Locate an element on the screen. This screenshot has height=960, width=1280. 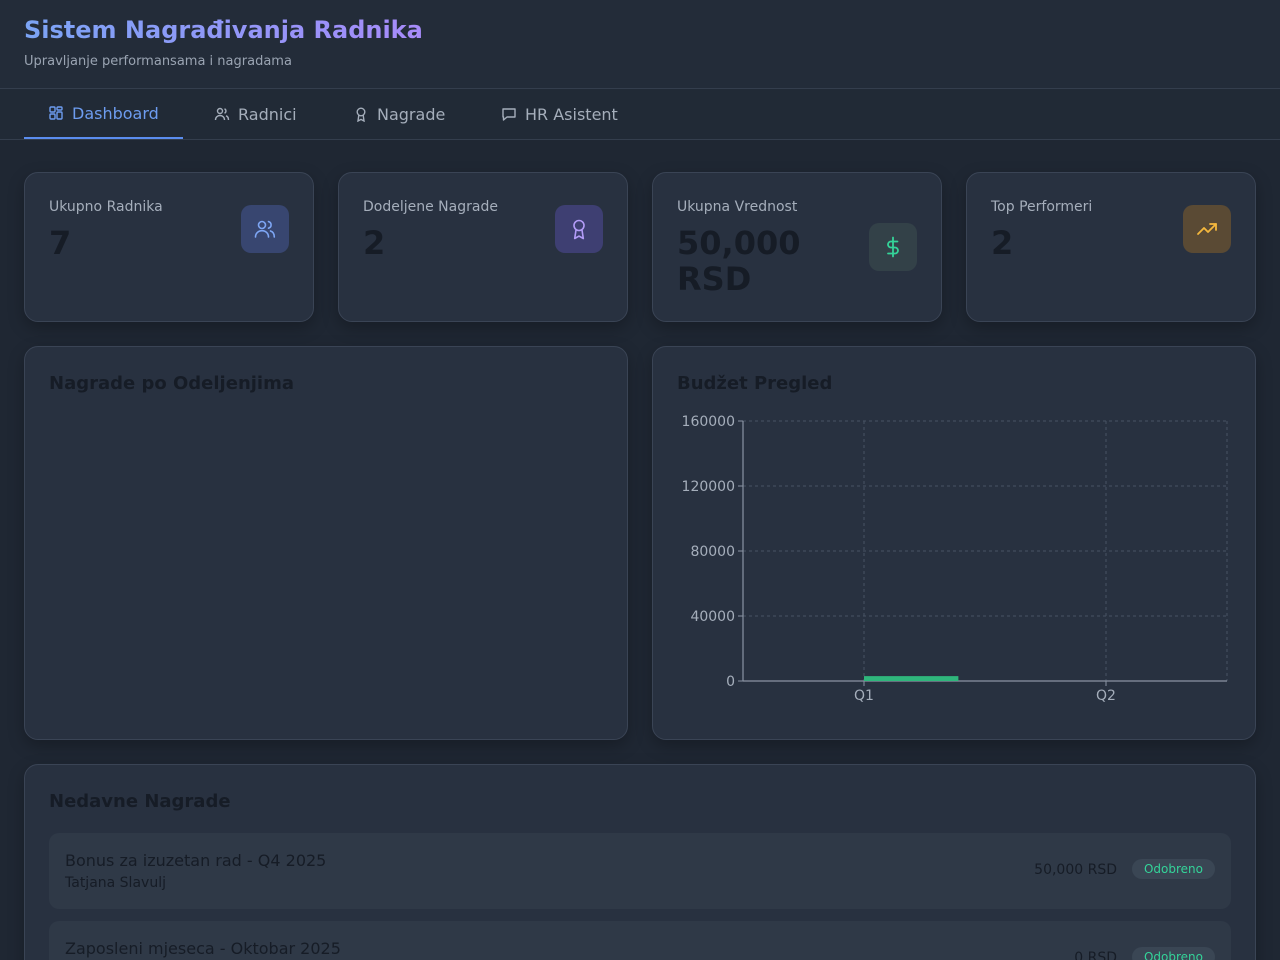
tab-radnici: Radnici is located at coordinates (255, 114).